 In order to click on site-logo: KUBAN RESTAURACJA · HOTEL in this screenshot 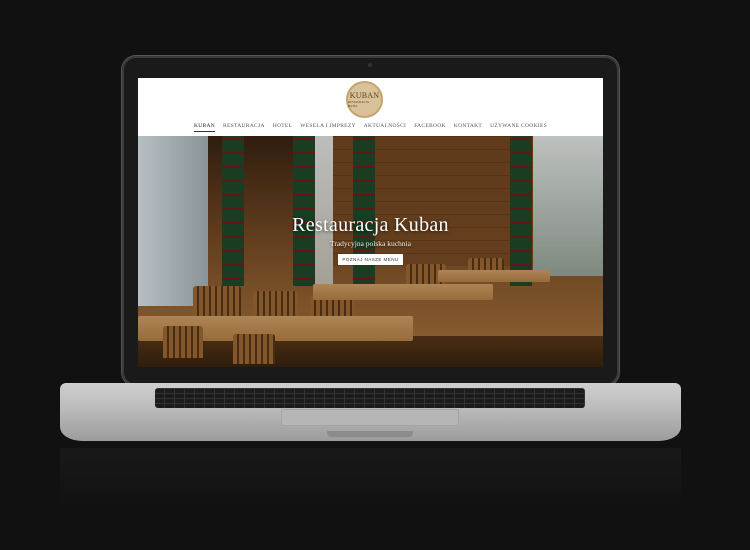, I will do `click(364, 99)`.